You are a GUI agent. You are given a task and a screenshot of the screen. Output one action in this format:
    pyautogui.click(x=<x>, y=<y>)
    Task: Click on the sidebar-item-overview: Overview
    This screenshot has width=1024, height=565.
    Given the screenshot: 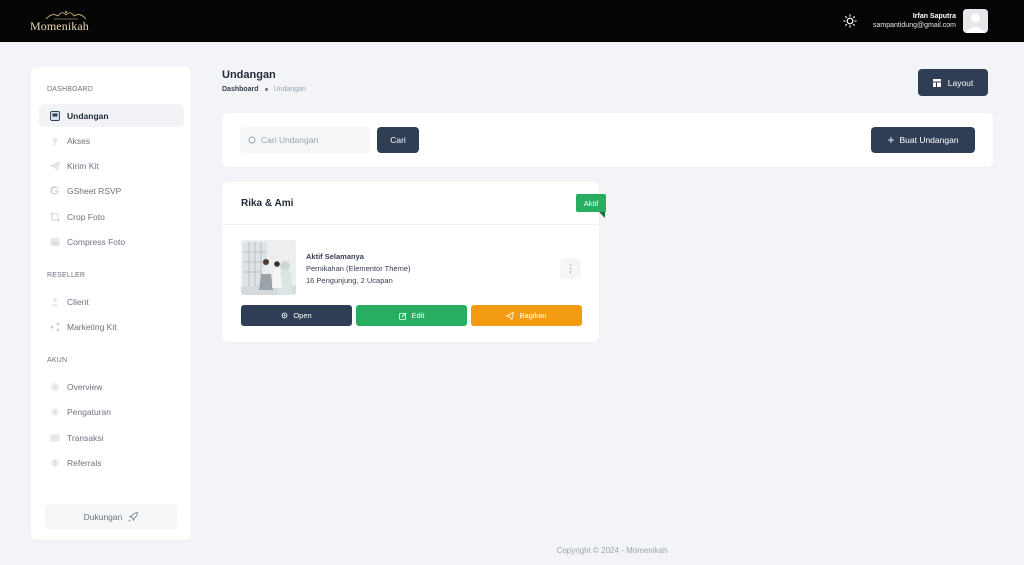 What is the action you would take?
    pyautogui.click(x=111, y=386)
    